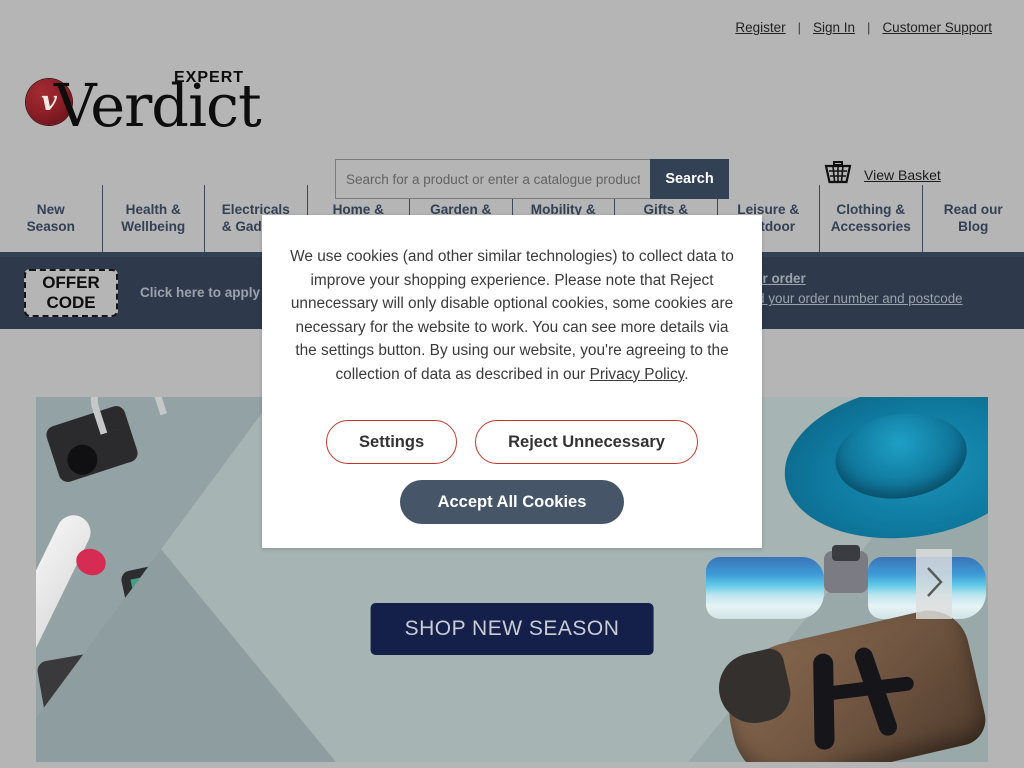 The image size is (1024, 768). Describe the element at coordinates (972, 218) in the screenshot. I see `nav-item-read-our-blog: Read our Blog` at that location.